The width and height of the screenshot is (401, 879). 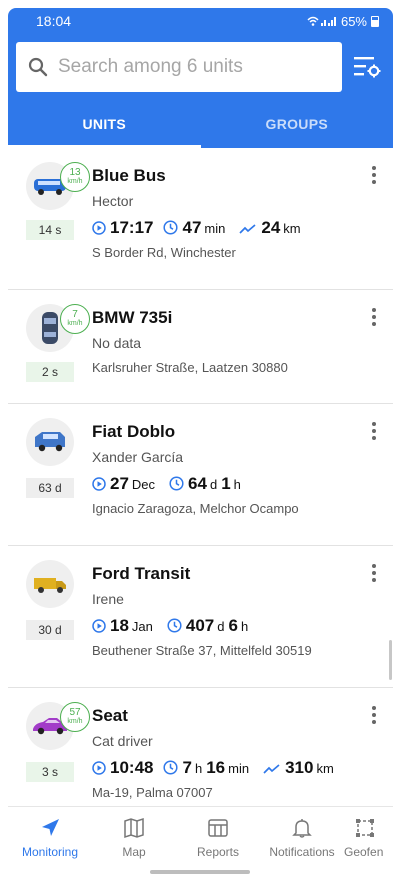 What do you see at coordinates (75, 319) in the screenshot?
I see `speed-badge: 7 km/h` at bounding box center [75, 319].